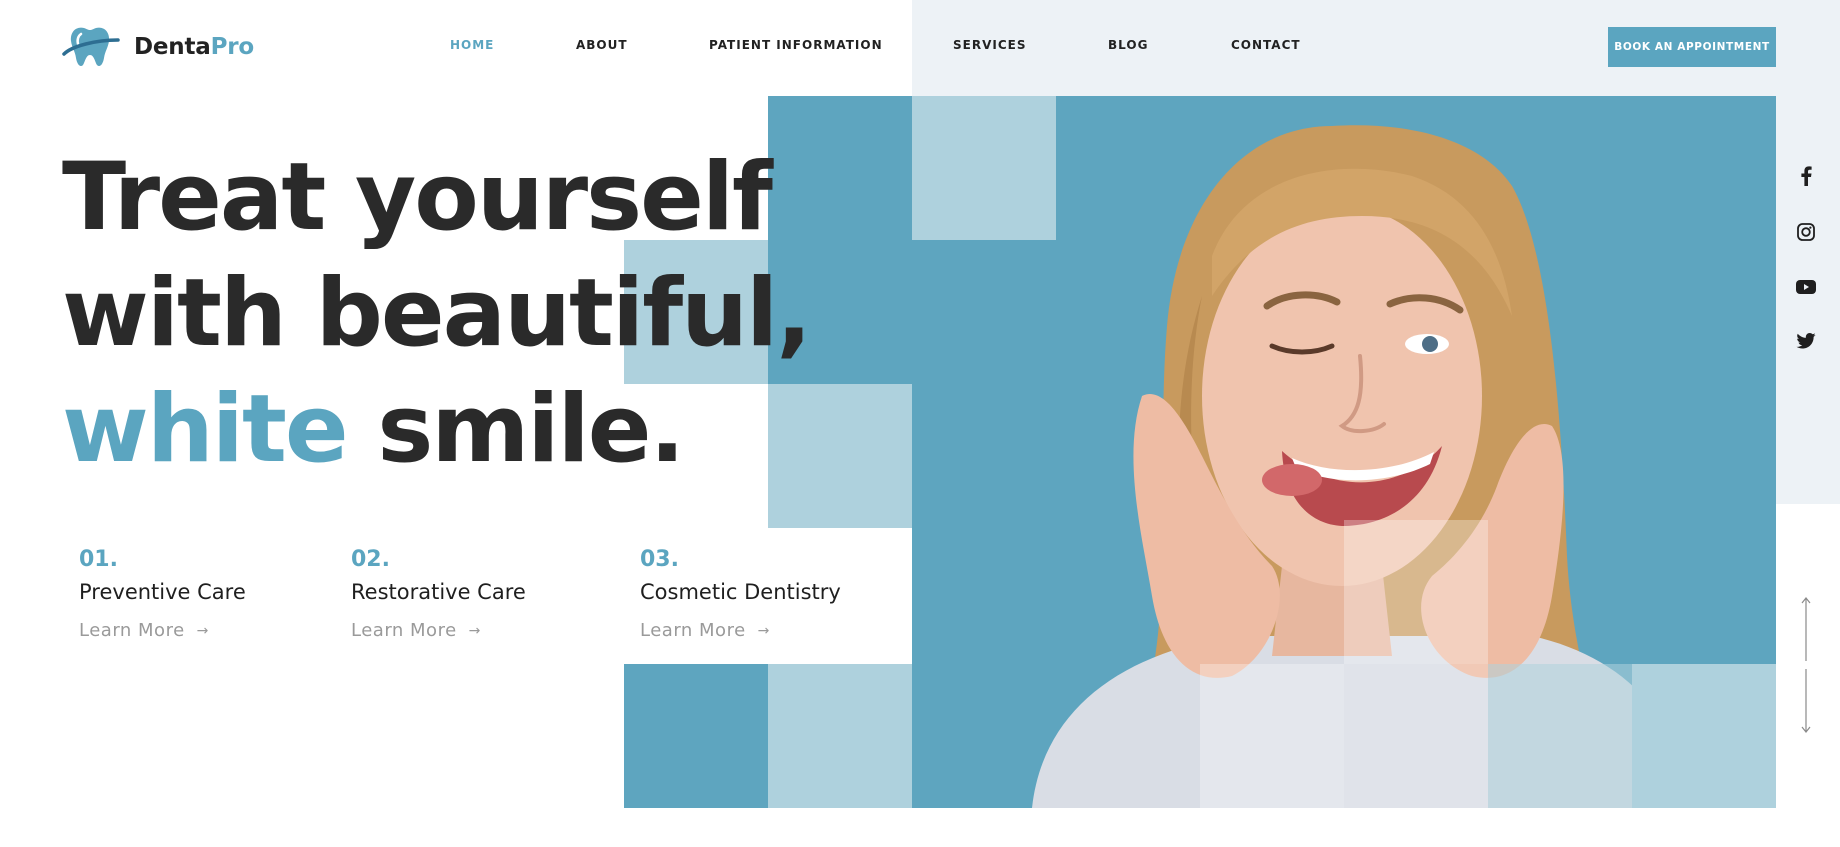 This screenshot has width=1840, height=847. I want to click on service-title: Restorative Care, so click(438, 592).